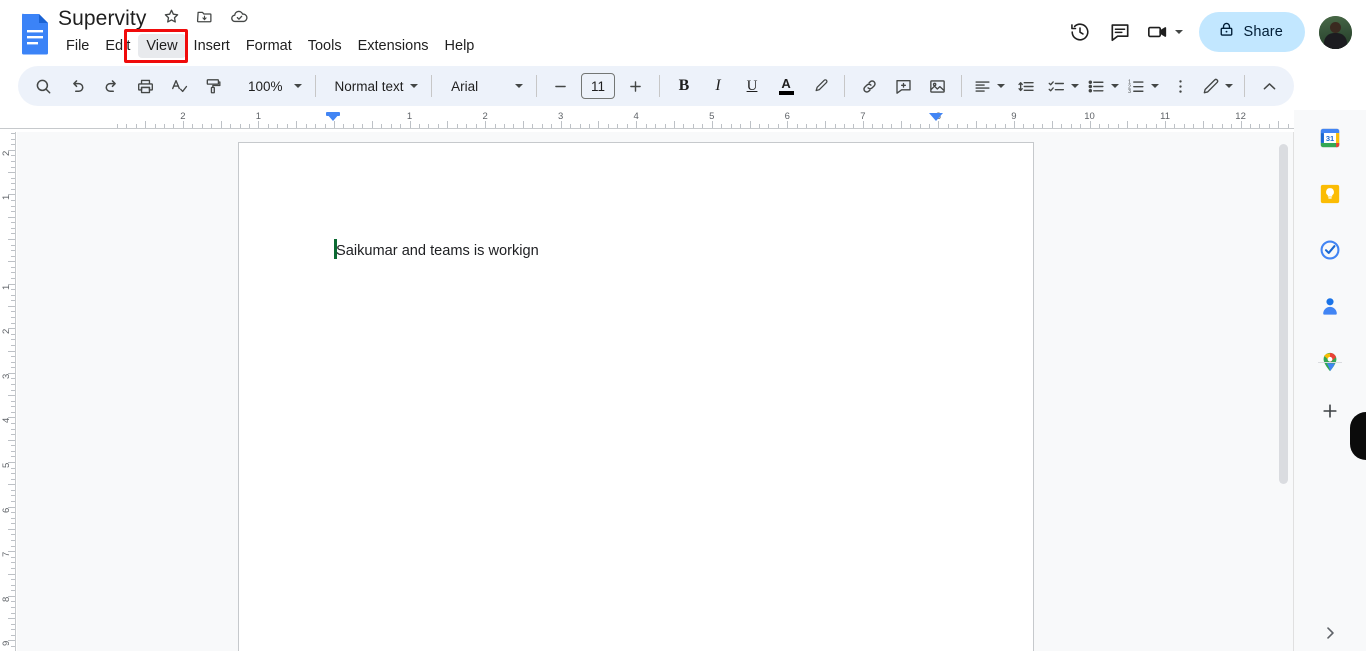 The width and height of the screenshot is (1366, 651). Describe the element at coordinates (1330, 411) in the screenshot. I see `add-ons-plus-icon` at that location.